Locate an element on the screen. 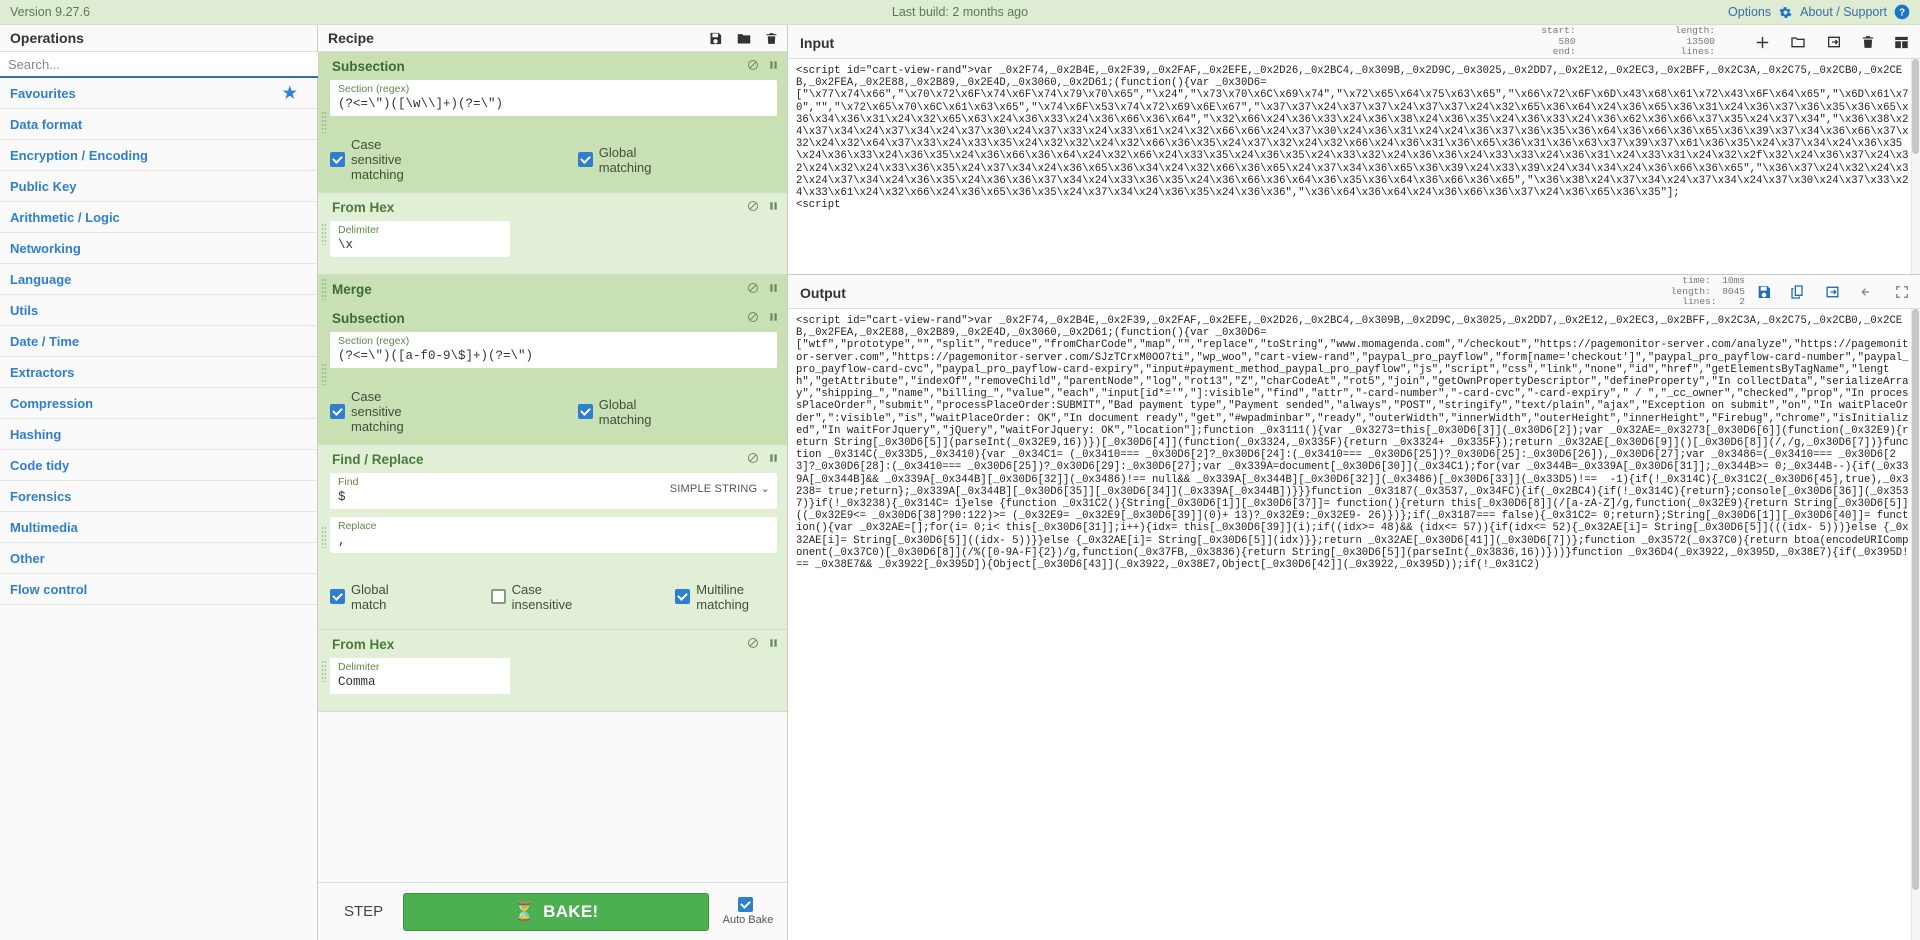 The height and width of the screenshot is (940, 1920). arg-field: Section (regex) (?<=\")([\w\\]+)(?=\") is located at coordinates (553, 98).